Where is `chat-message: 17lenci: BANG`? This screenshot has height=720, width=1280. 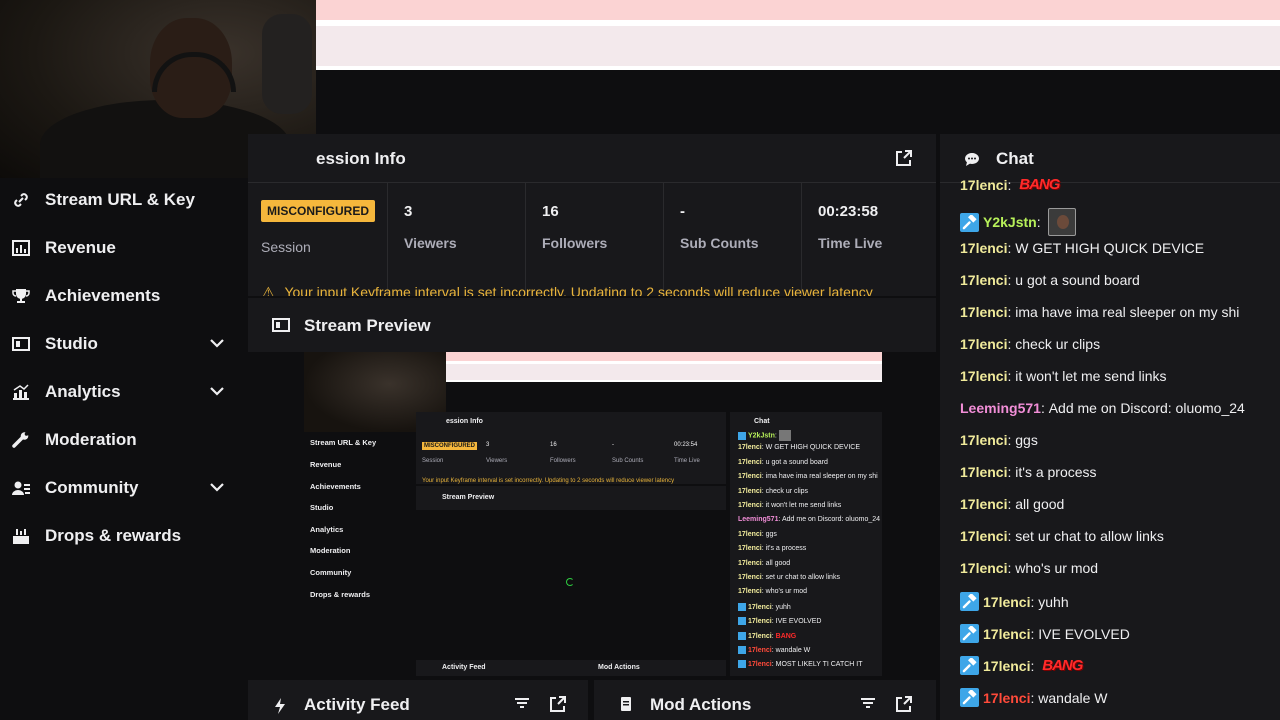 chat-message: 17lenci: BANG is located at coordinates (1021, 665).